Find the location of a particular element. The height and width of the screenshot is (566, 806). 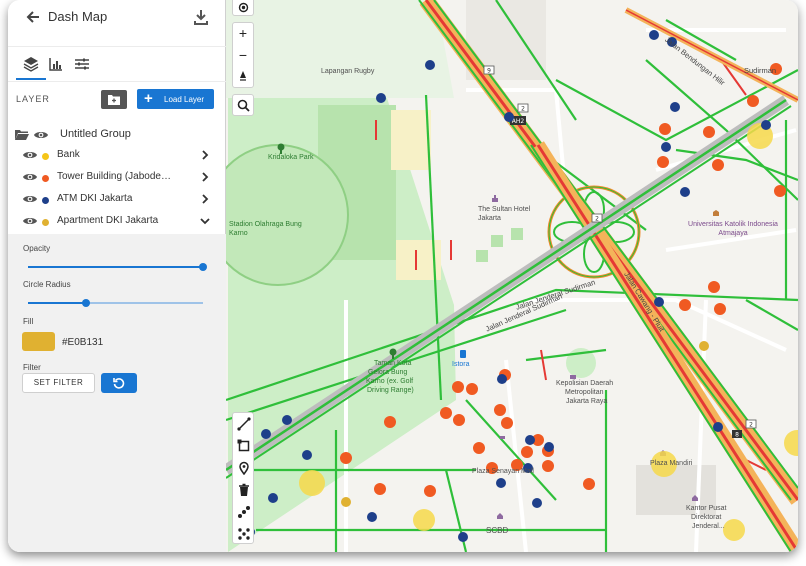

svg-text: 9 is located at coordinates (489, 71).